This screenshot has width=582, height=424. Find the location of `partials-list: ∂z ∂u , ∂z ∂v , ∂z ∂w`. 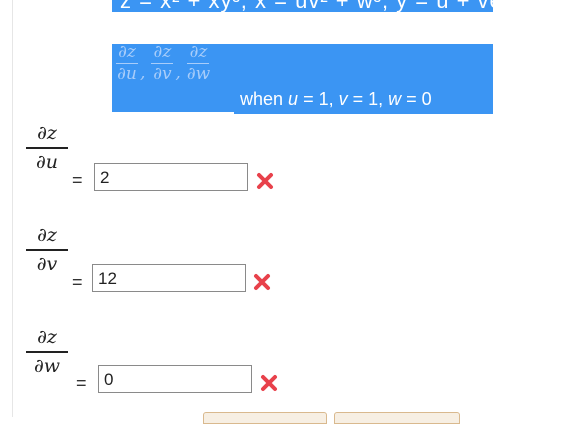

partials-list: ∂z ∂u , ∂z ∂v , ∂z ∂w is located at coordinates (163, 63).